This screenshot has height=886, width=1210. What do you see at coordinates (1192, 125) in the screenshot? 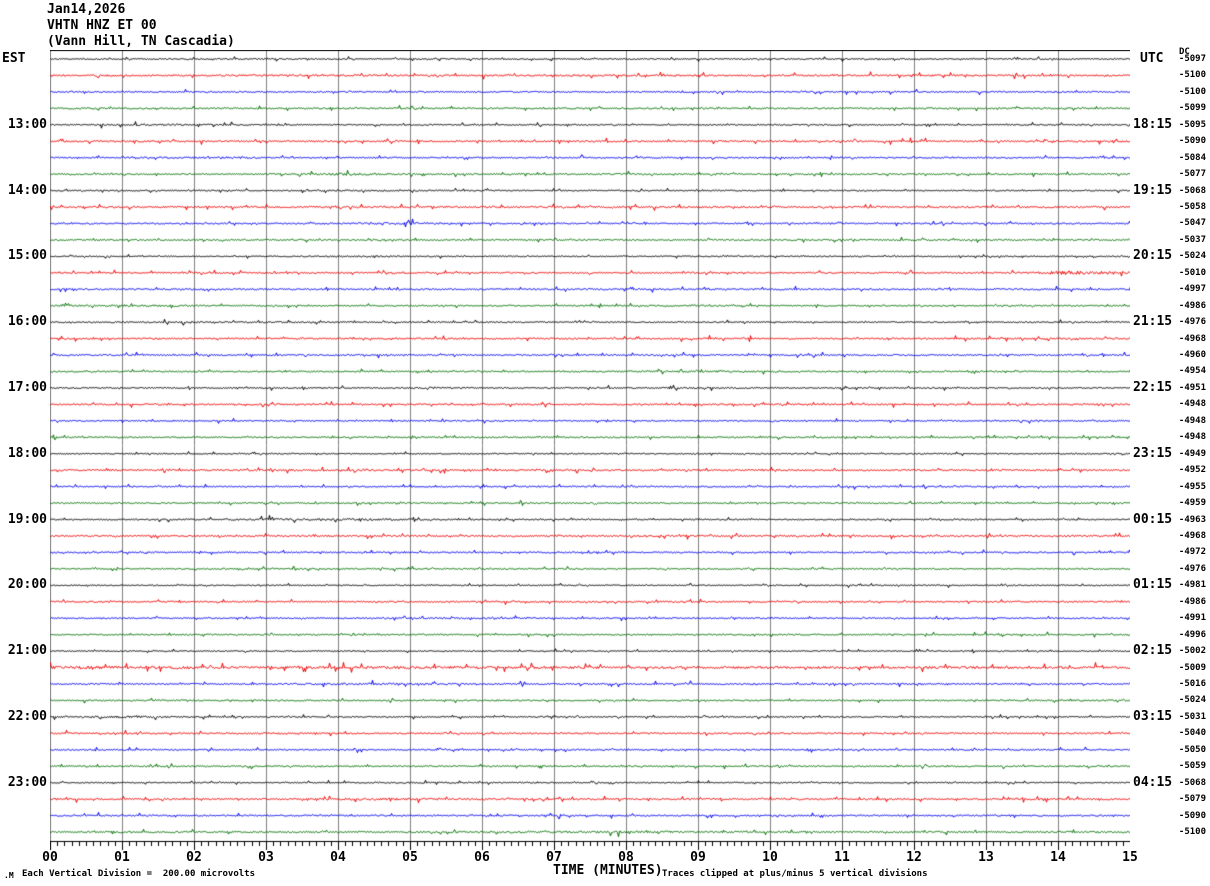
I see `dc-value: -5095` at bounding box center [1192, 125].